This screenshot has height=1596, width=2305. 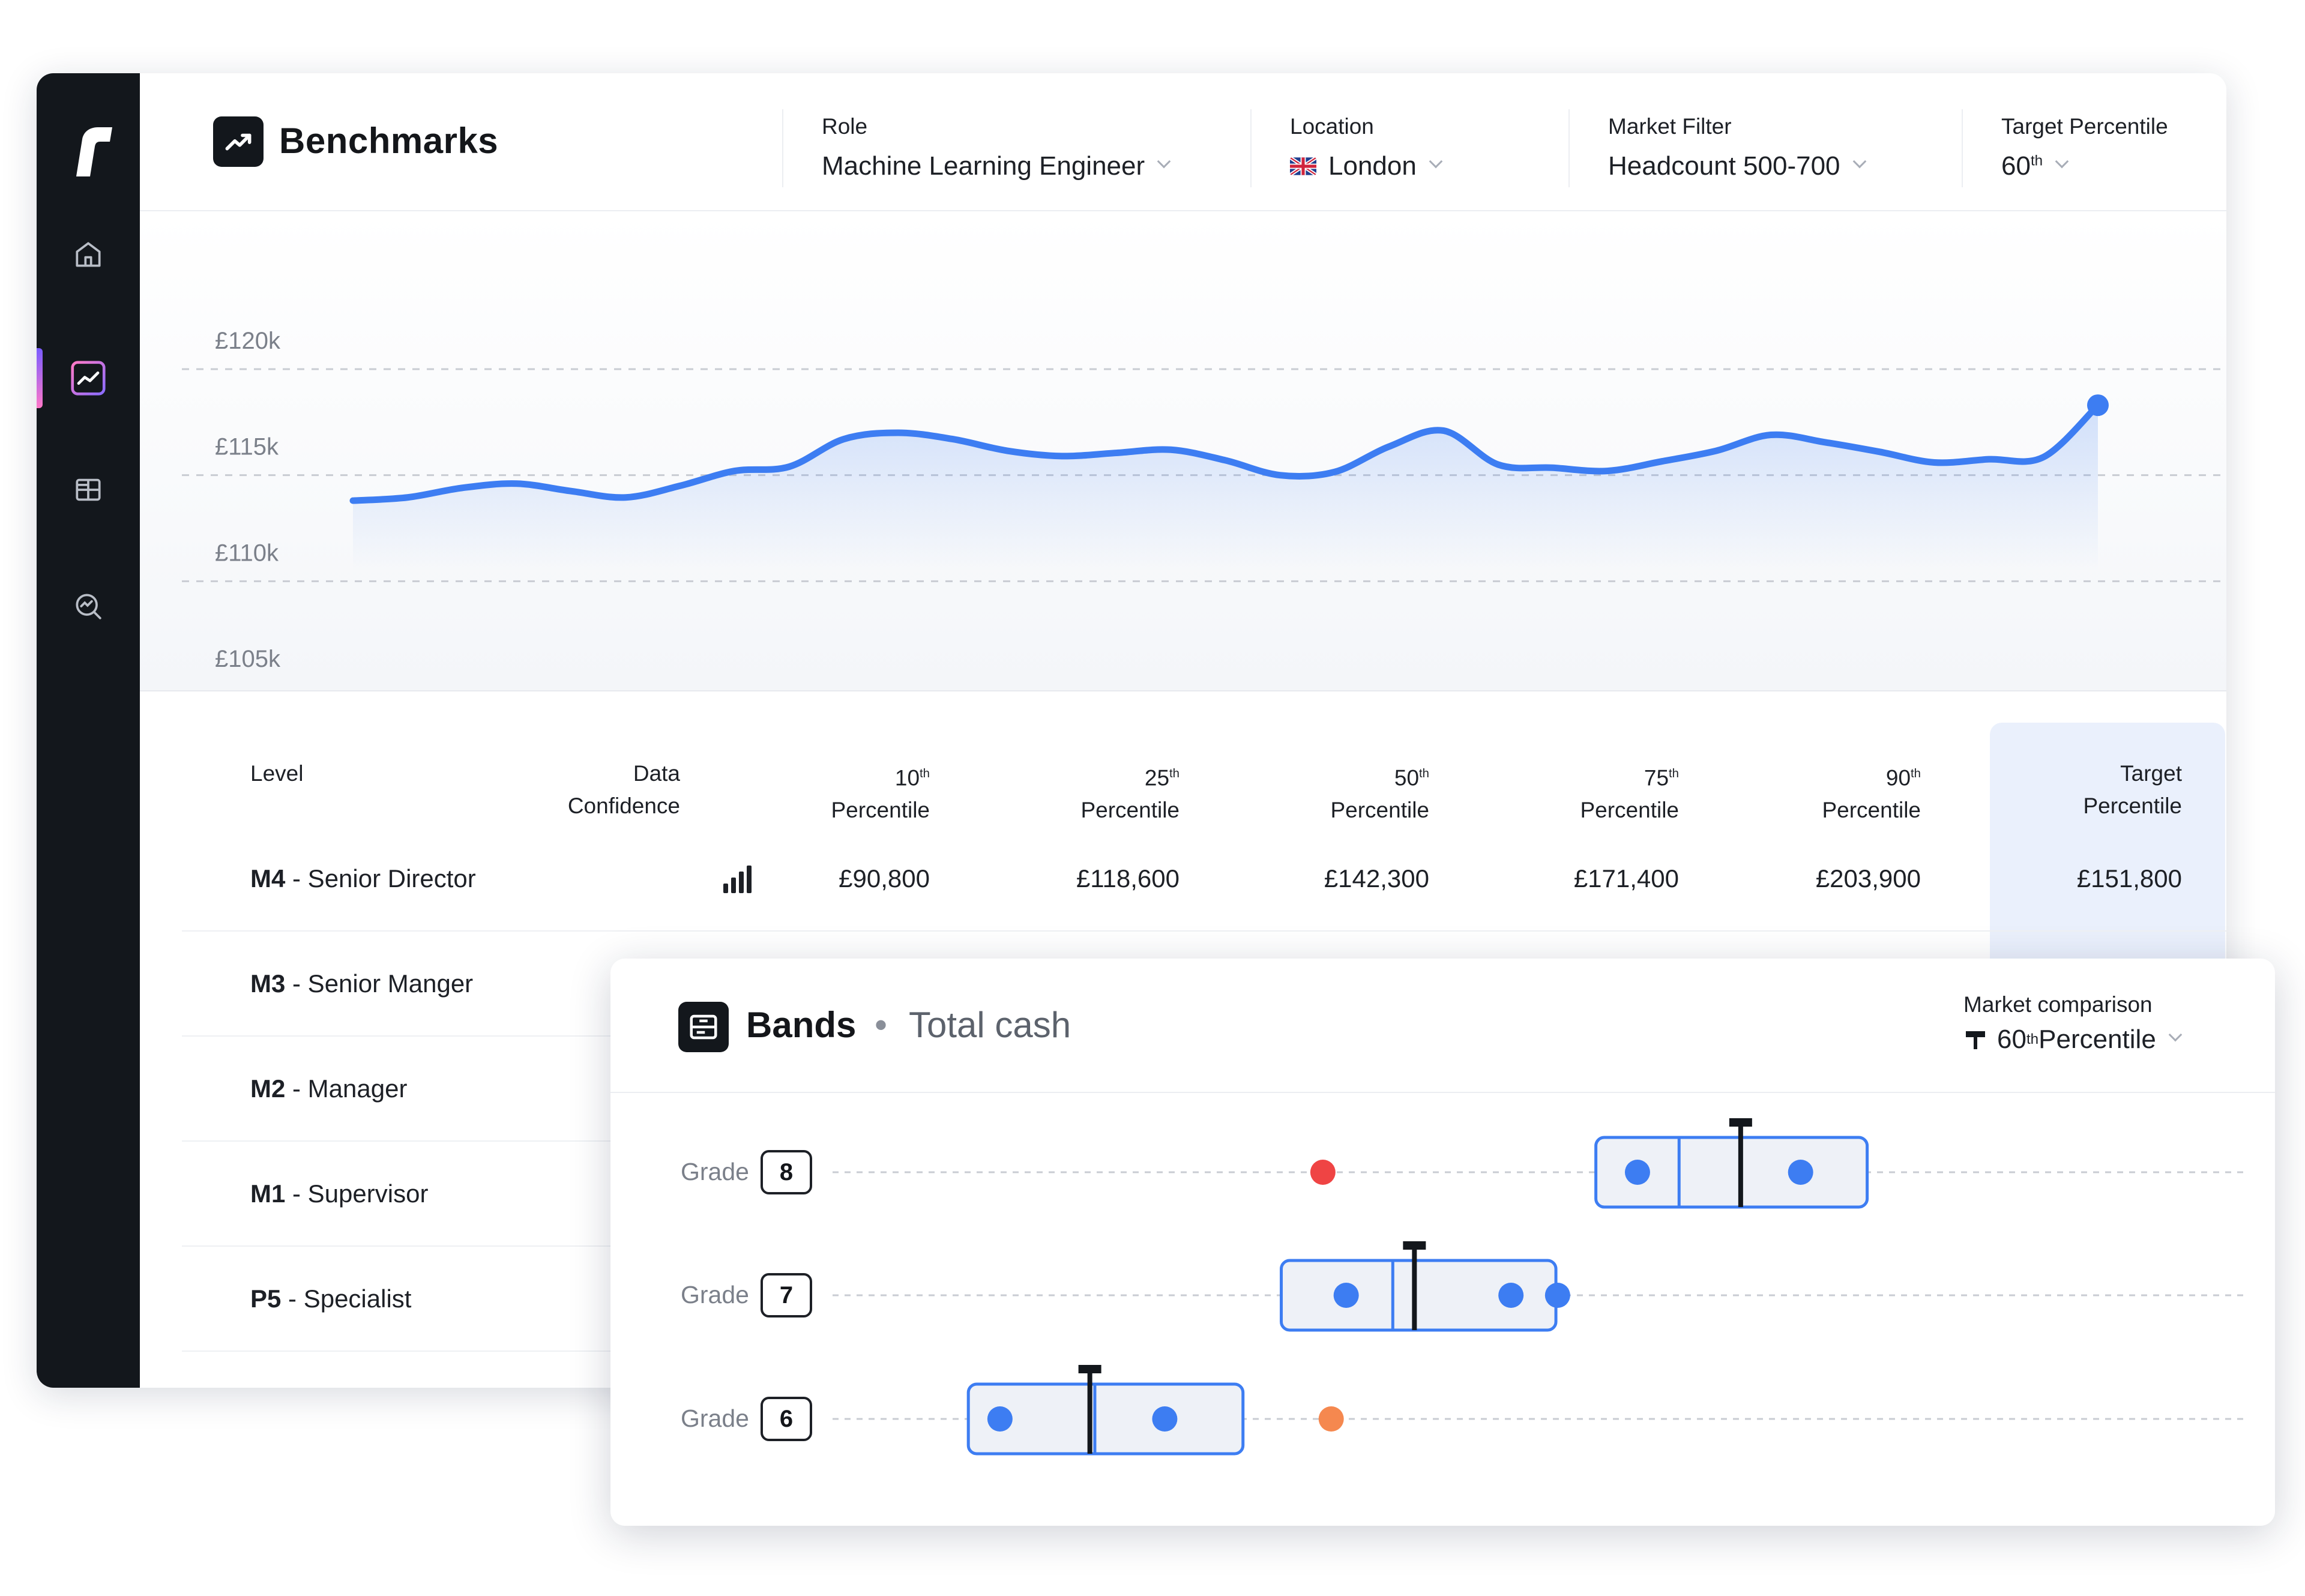 I want to click on y-tick-label: £120k, so click(x=248, y=341).